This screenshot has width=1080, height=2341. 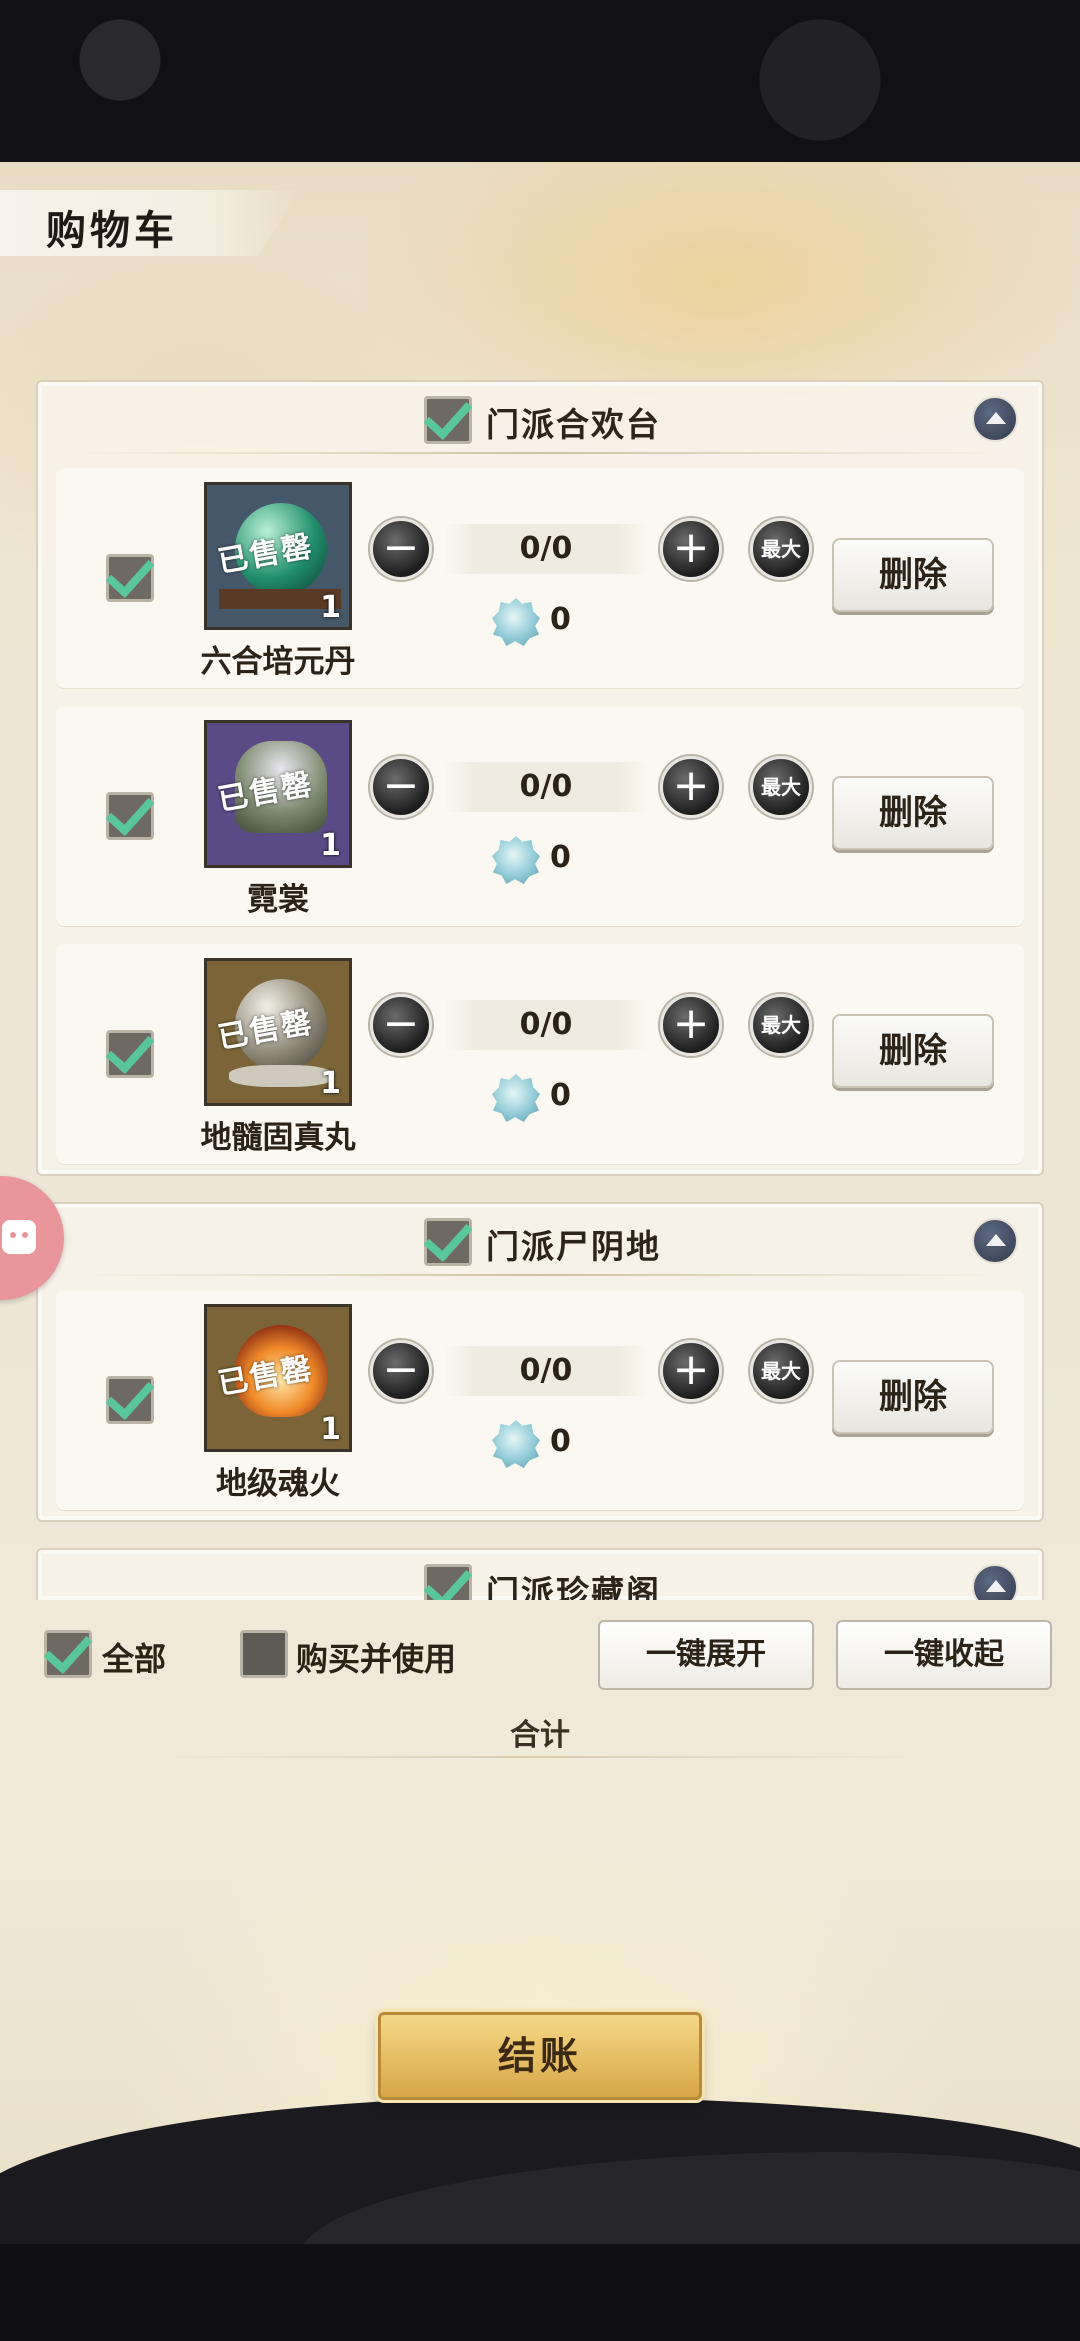 What do you see at coordinates (540, 1400) in the screenshot?
I see `cart-item: 已售罄 1 地级魂火 − 0/0 + 最大 0 删除` at bounding box center [540, 1400].